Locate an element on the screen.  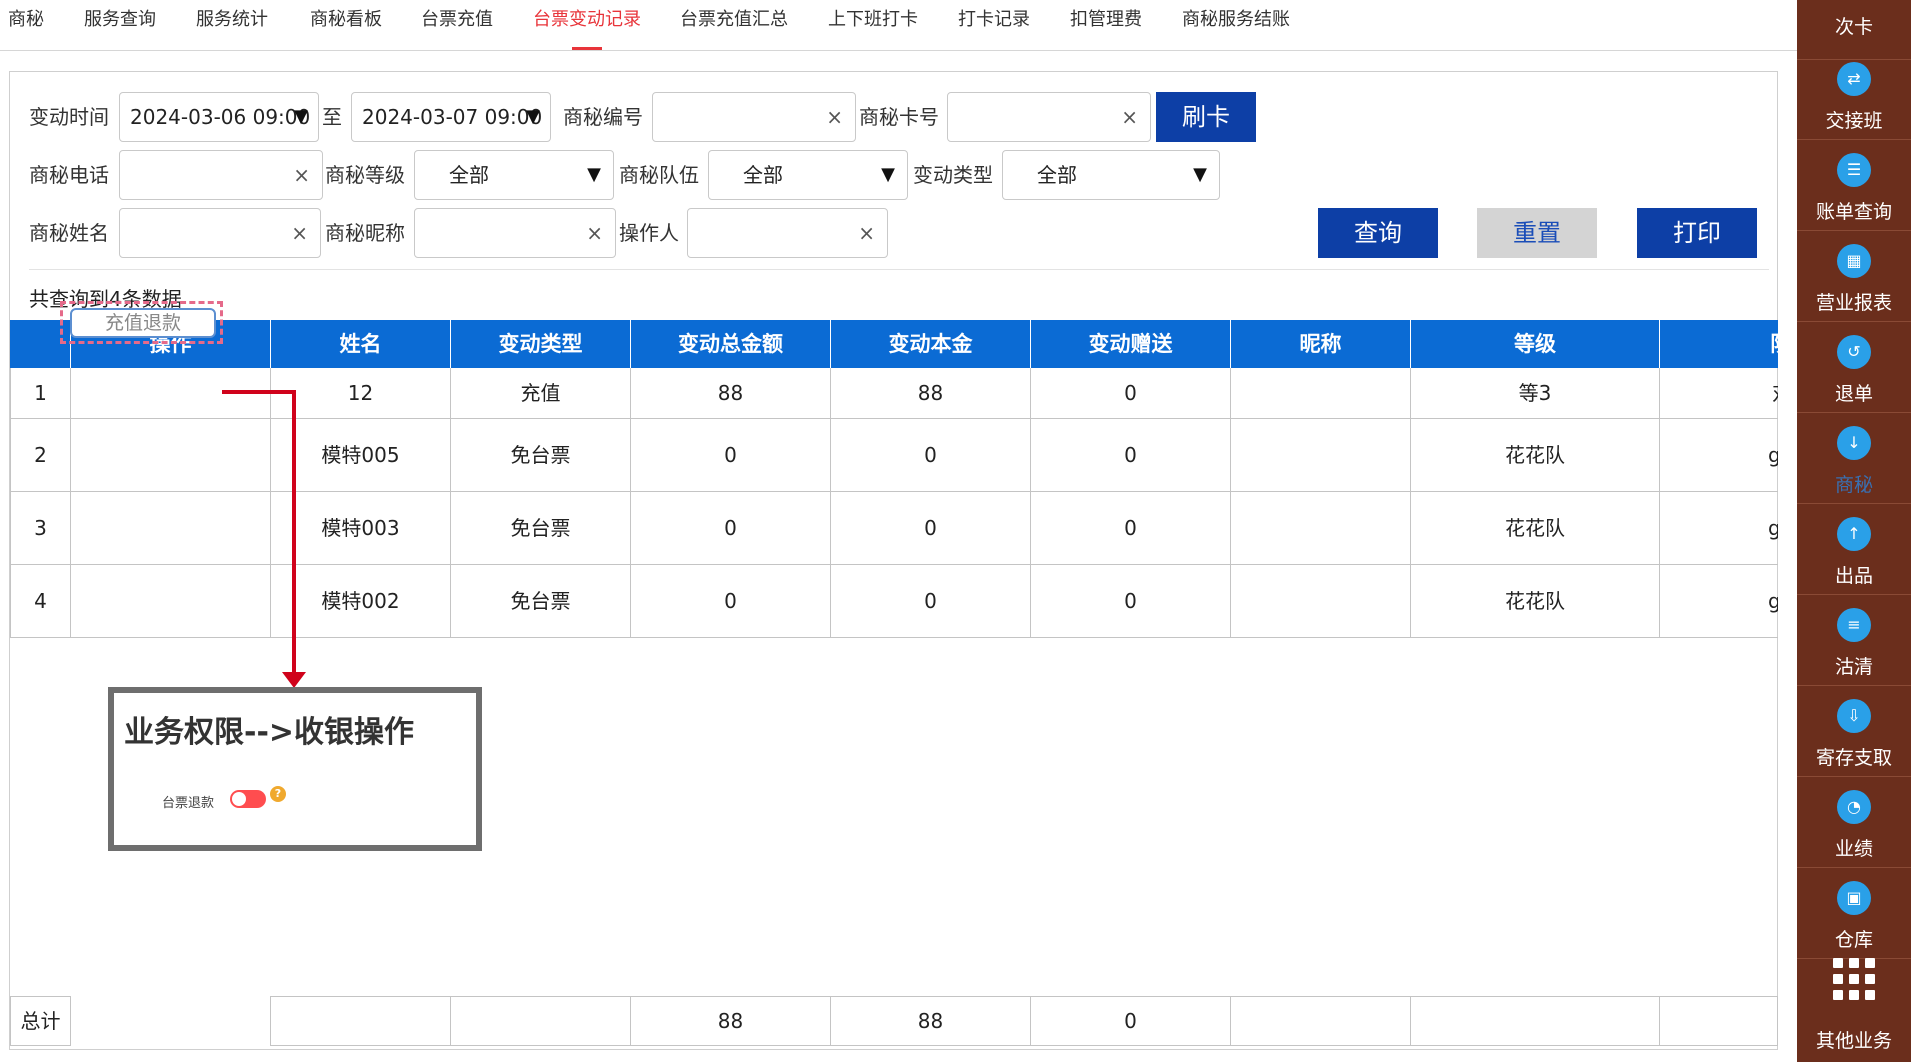
tab-service-checkout: 商秘服务结账 is located at coordinates (1236, 25).